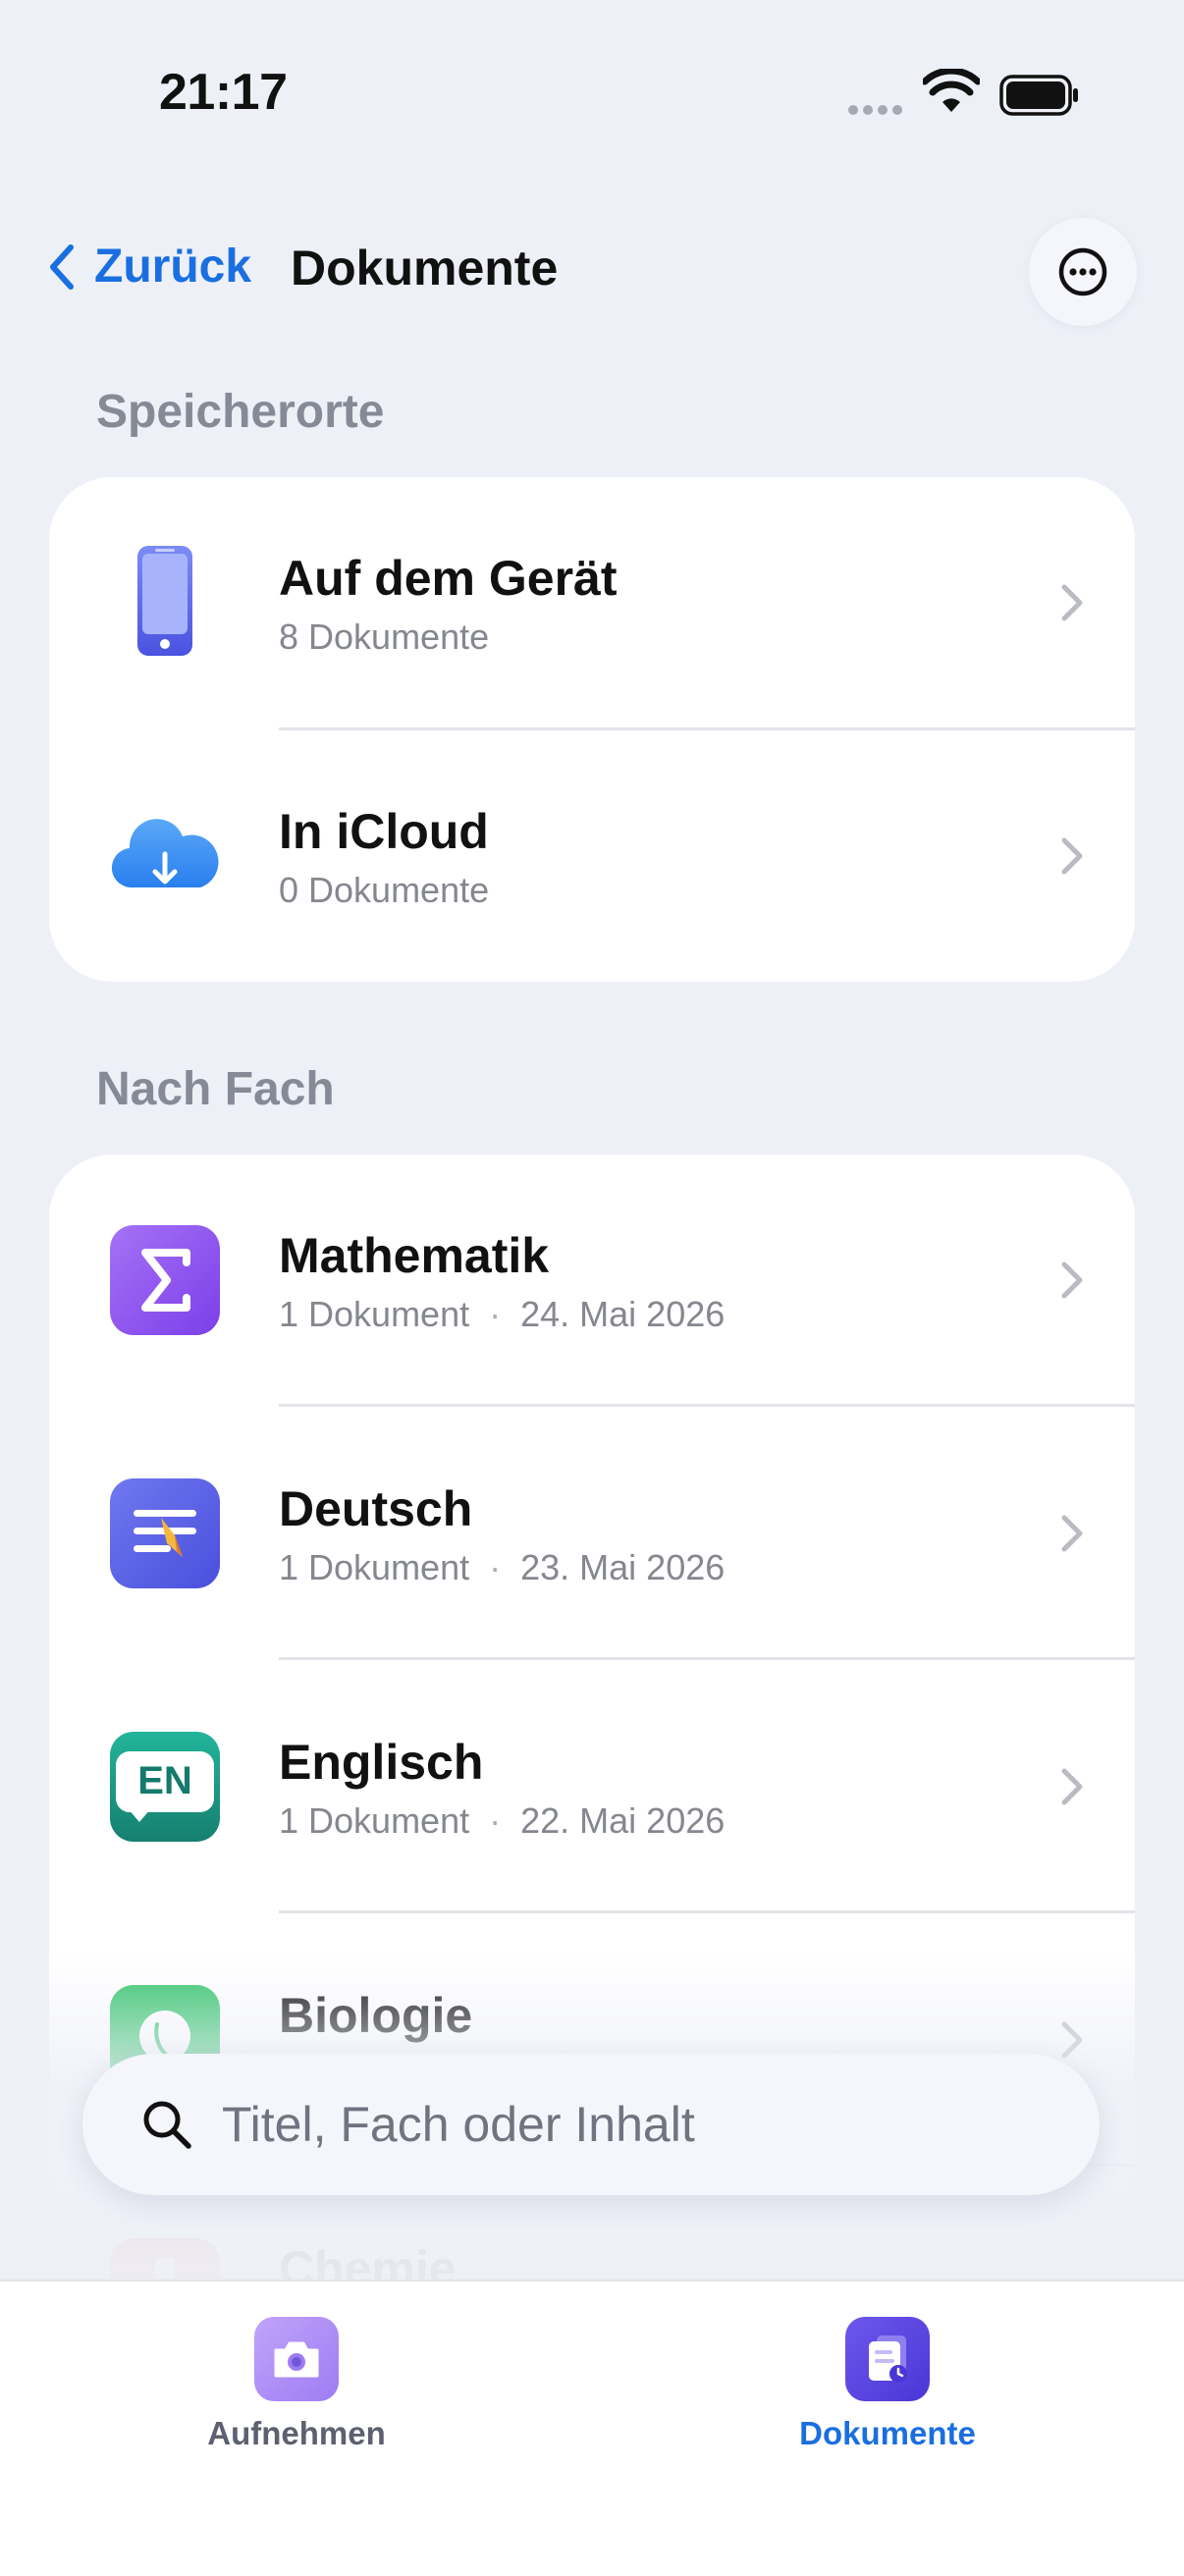 The height and width of the screenshot is (2576, 1184). I want to click on more-options-button, so click(1083, 272).